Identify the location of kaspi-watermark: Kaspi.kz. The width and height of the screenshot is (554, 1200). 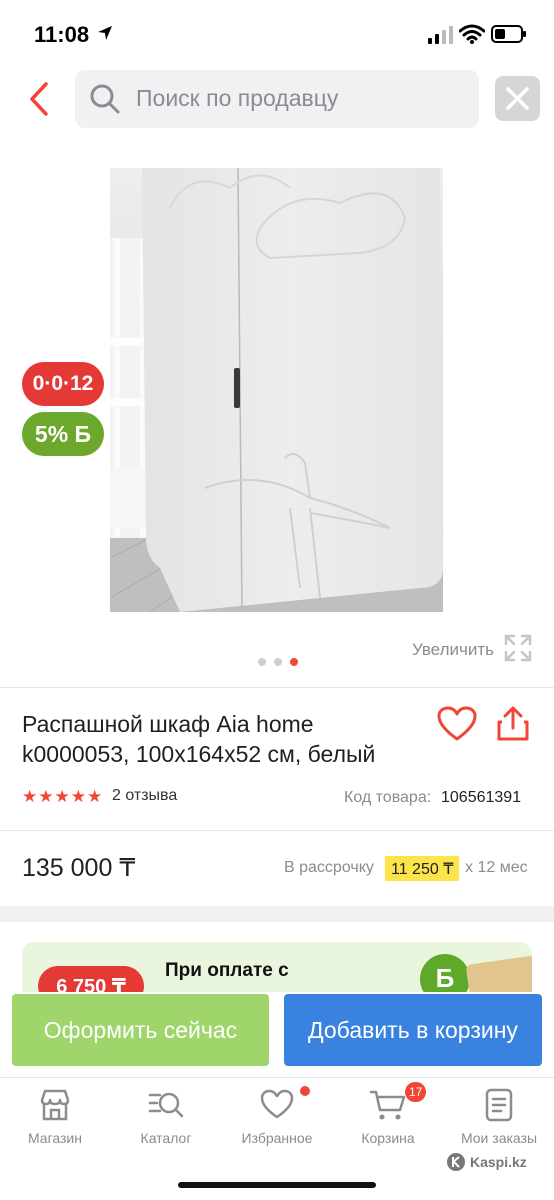
(486, 1162).